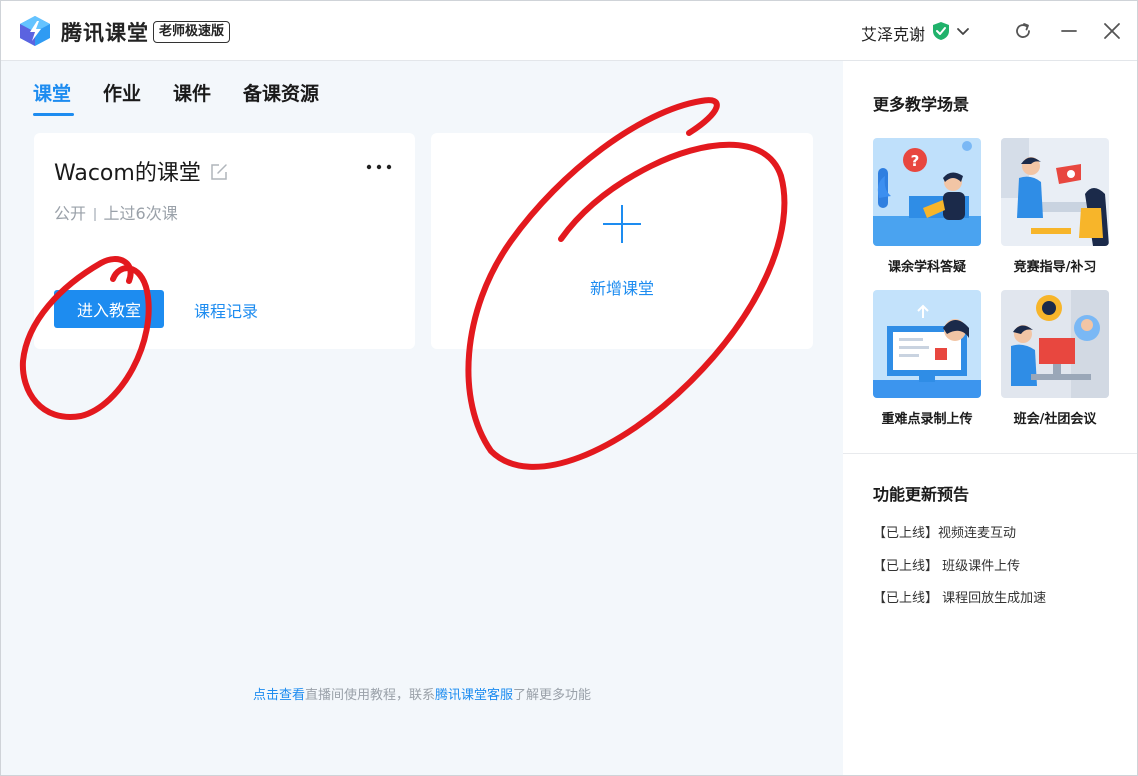  I want to click on app-logo-icon, so click(35, 31).